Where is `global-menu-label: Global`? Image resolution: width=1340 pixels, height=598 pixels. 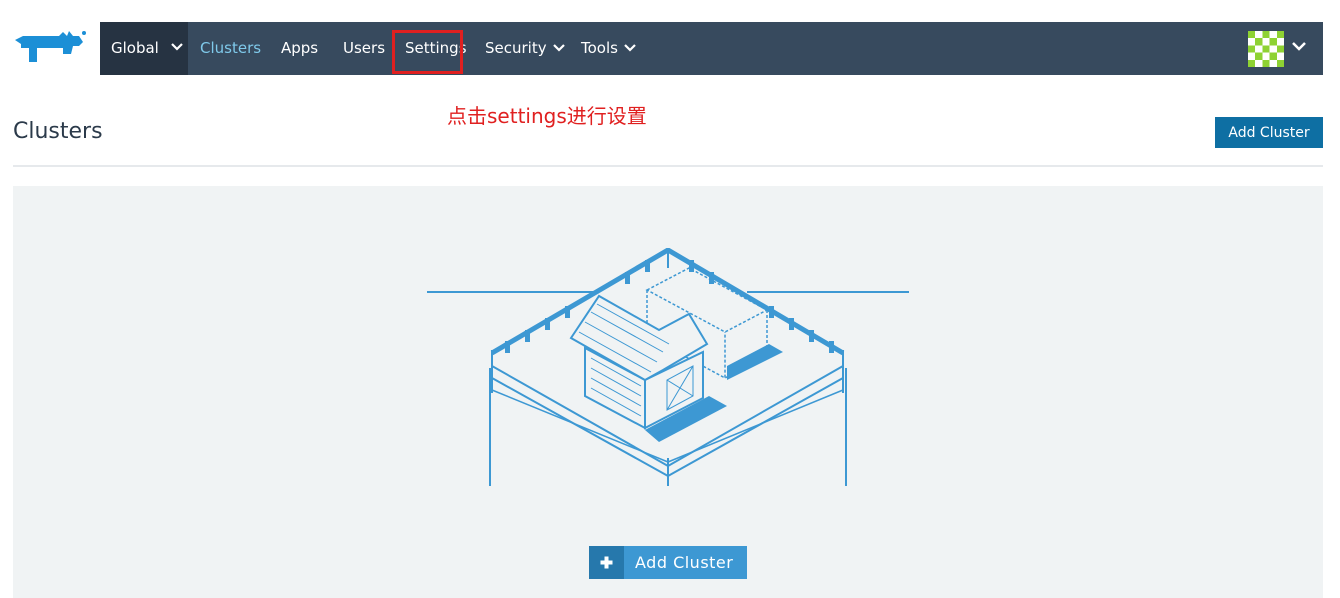 global-menu-label: Global is located at coordinates (135, 48).